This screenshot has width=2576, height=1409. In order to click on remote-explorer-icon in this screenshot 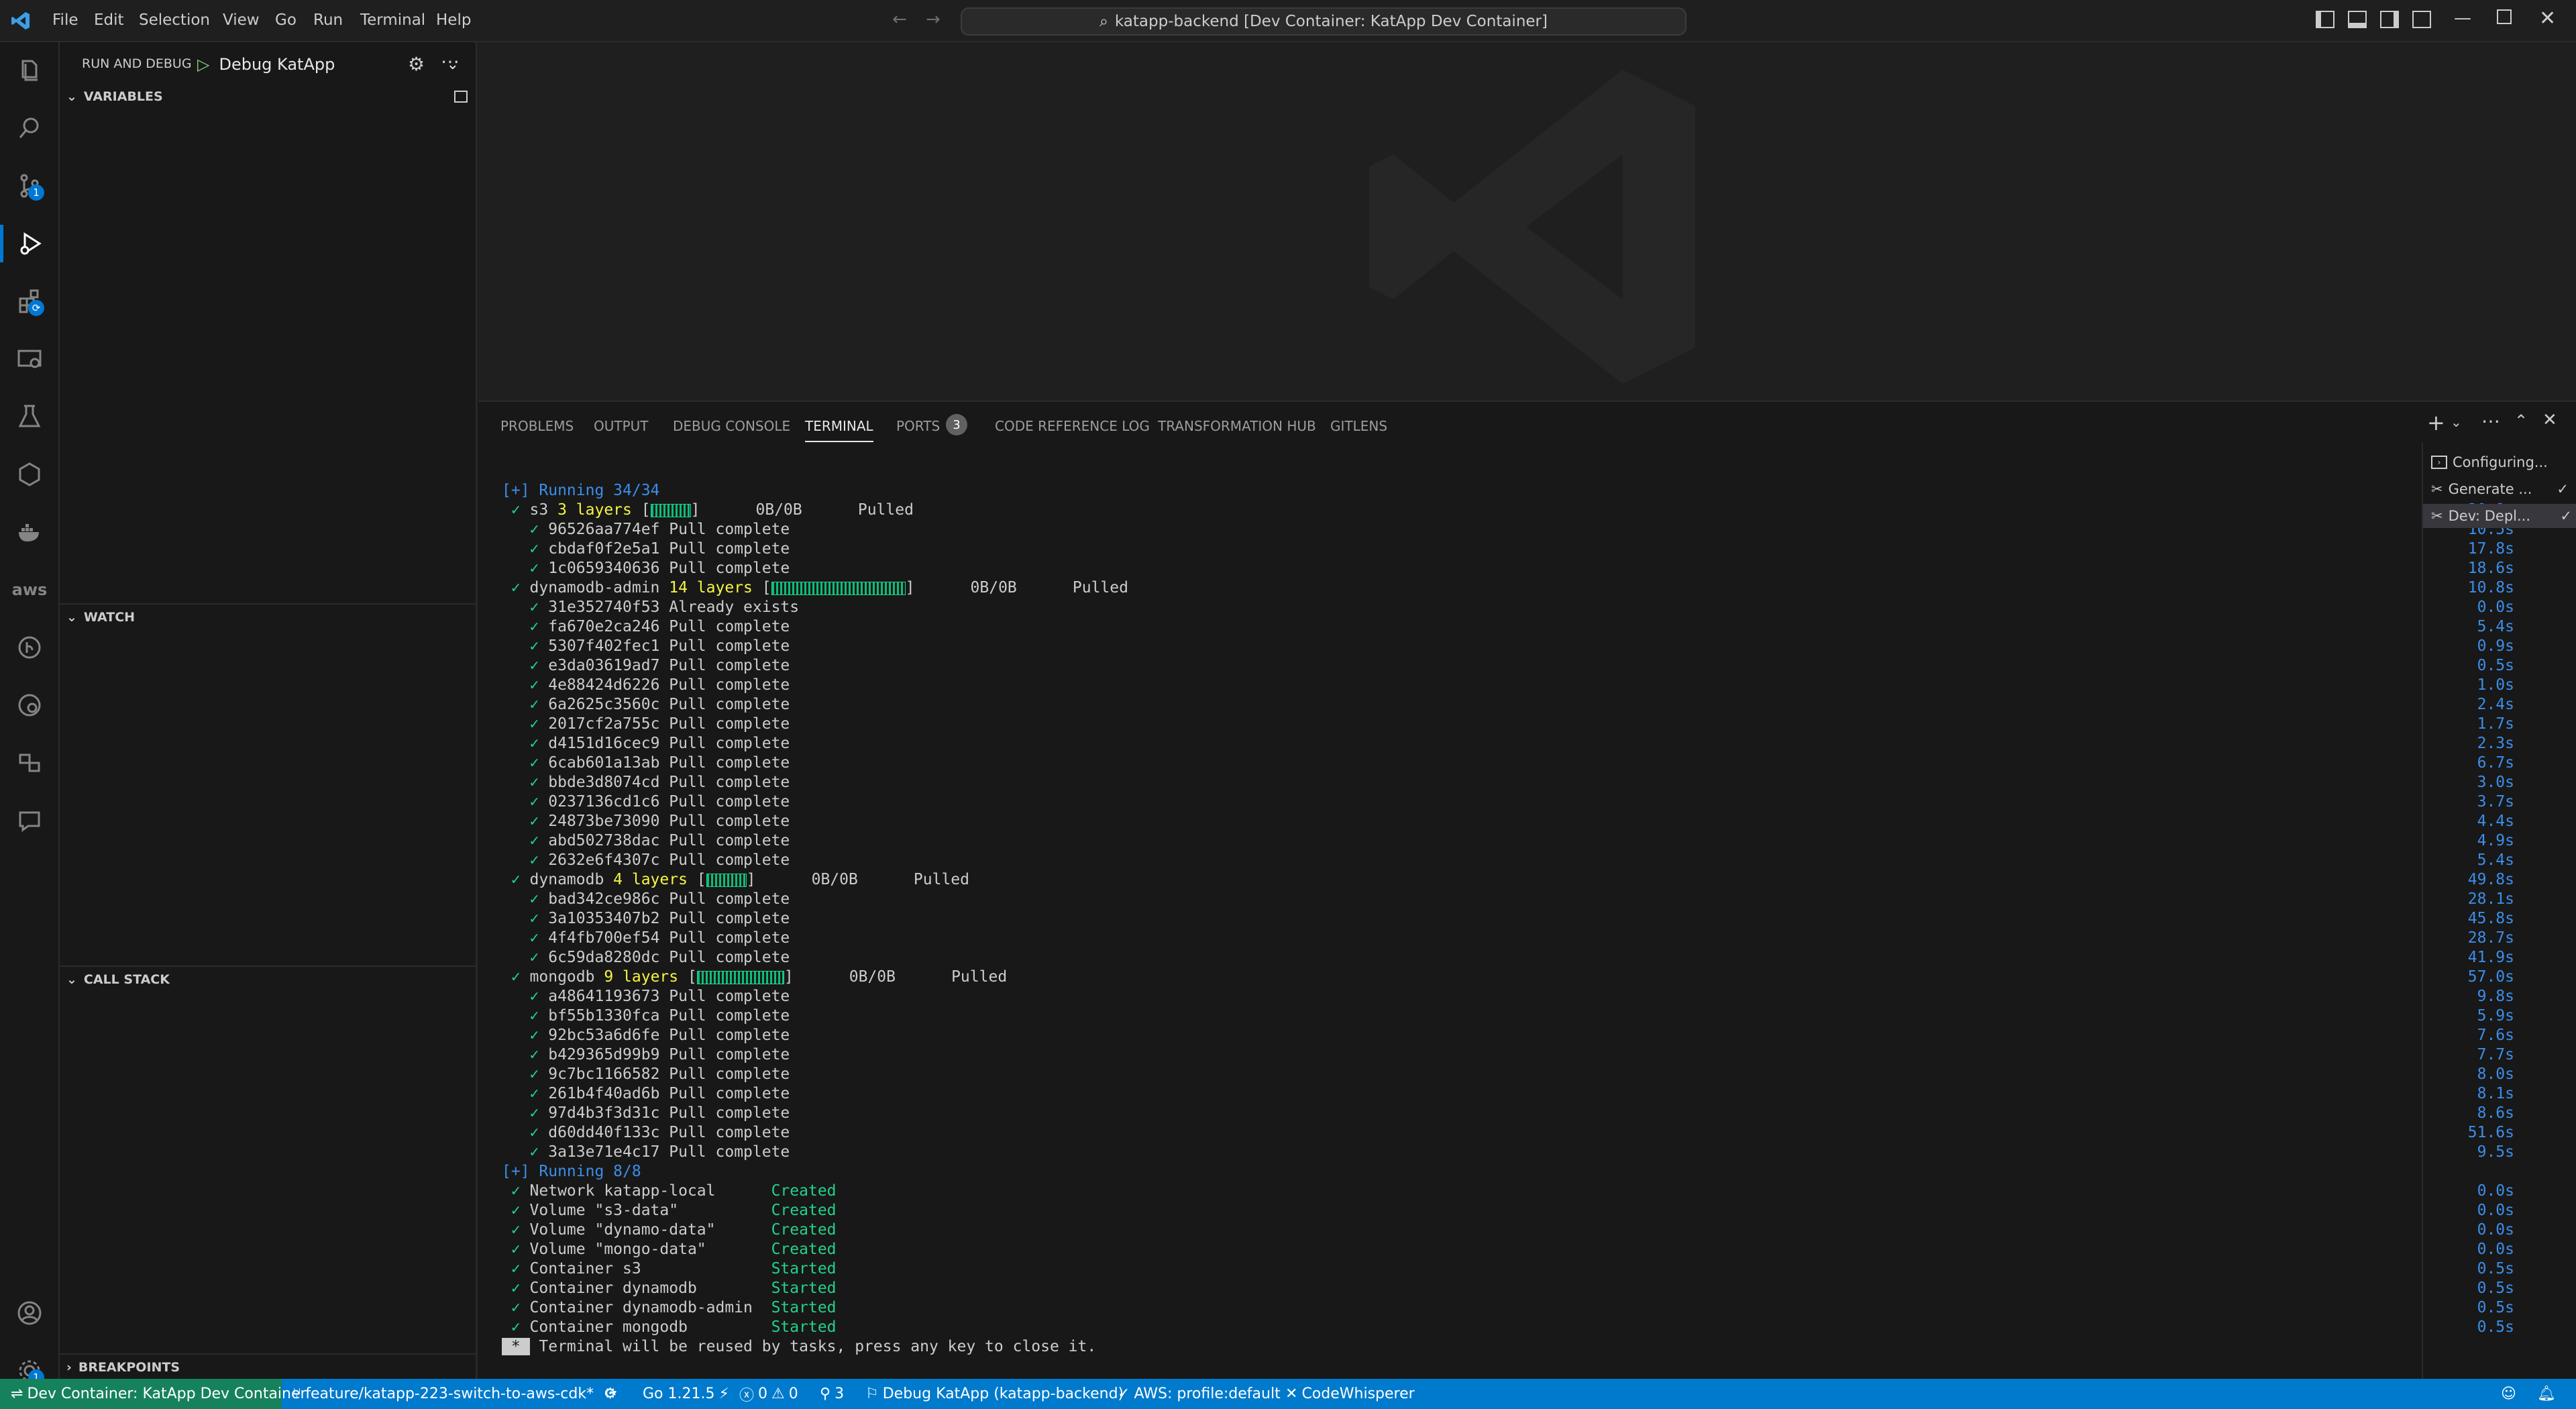, I will do `click(29, 359)`.